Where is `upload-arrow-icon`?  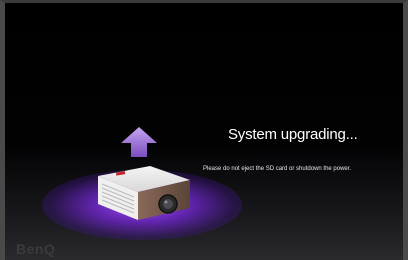 upload-arrow-icon is located at coordinates (139, 142).